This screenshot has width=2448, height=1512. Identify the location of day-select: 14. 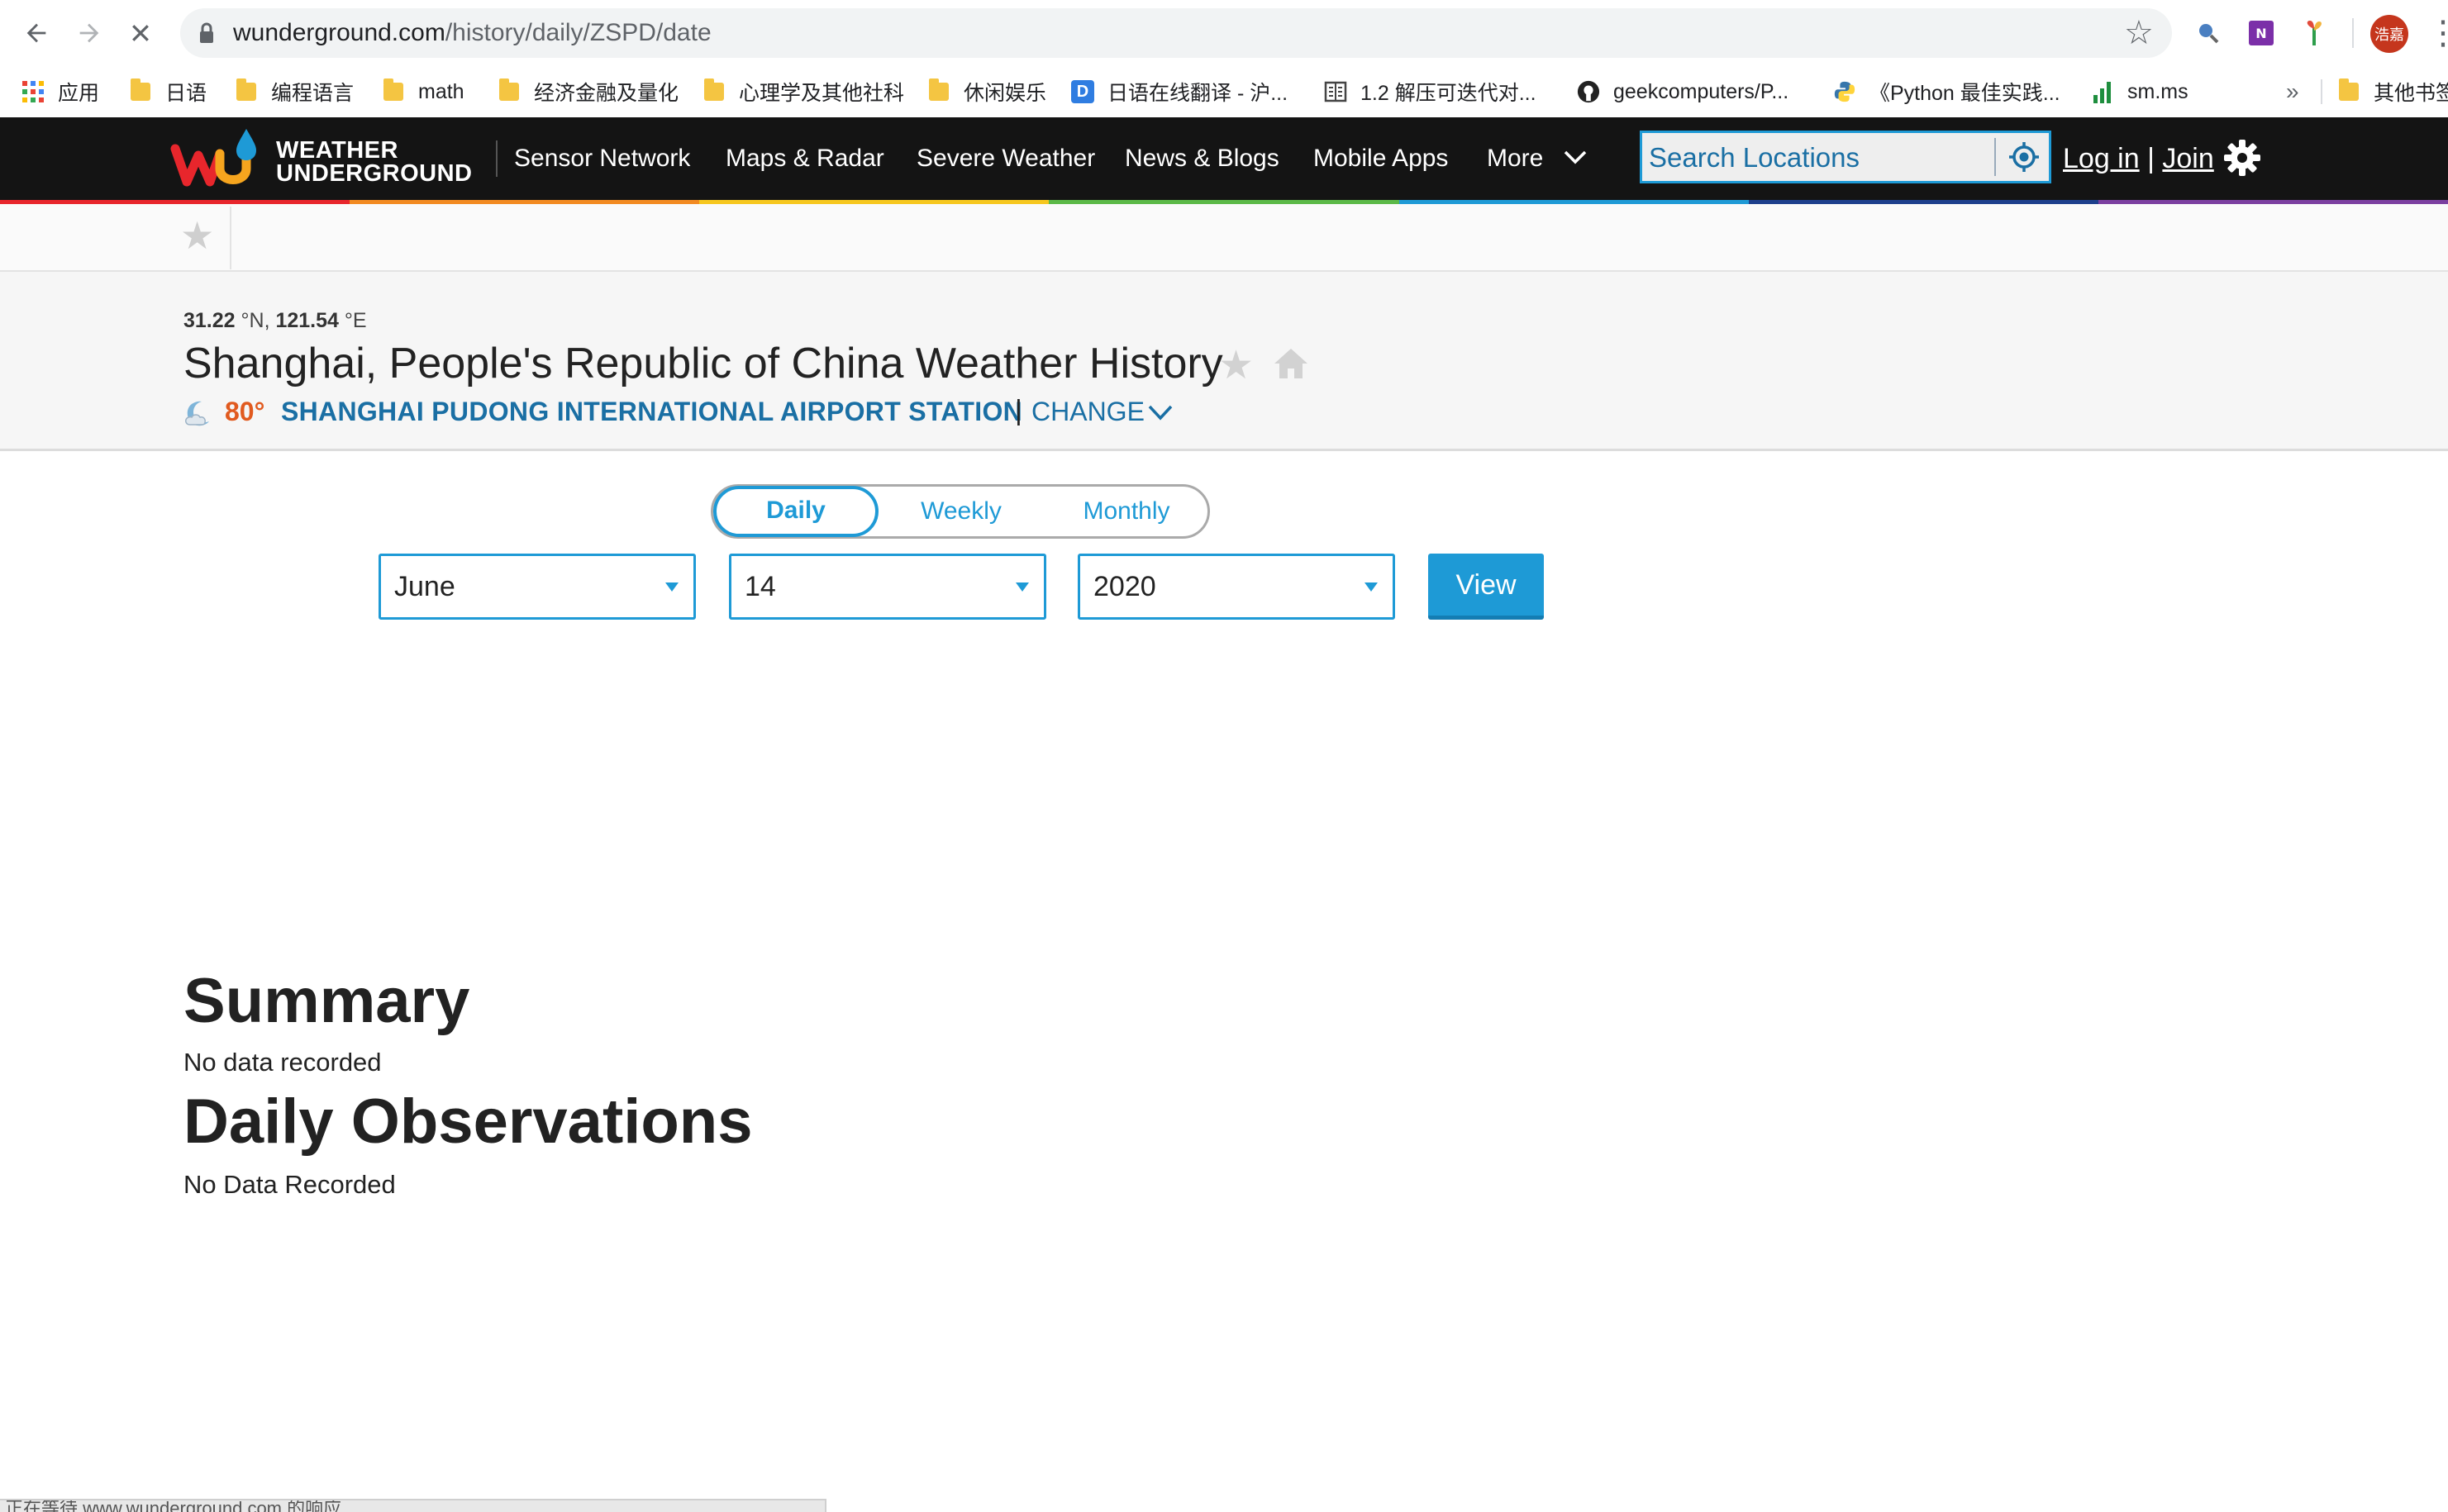
(887, 587).